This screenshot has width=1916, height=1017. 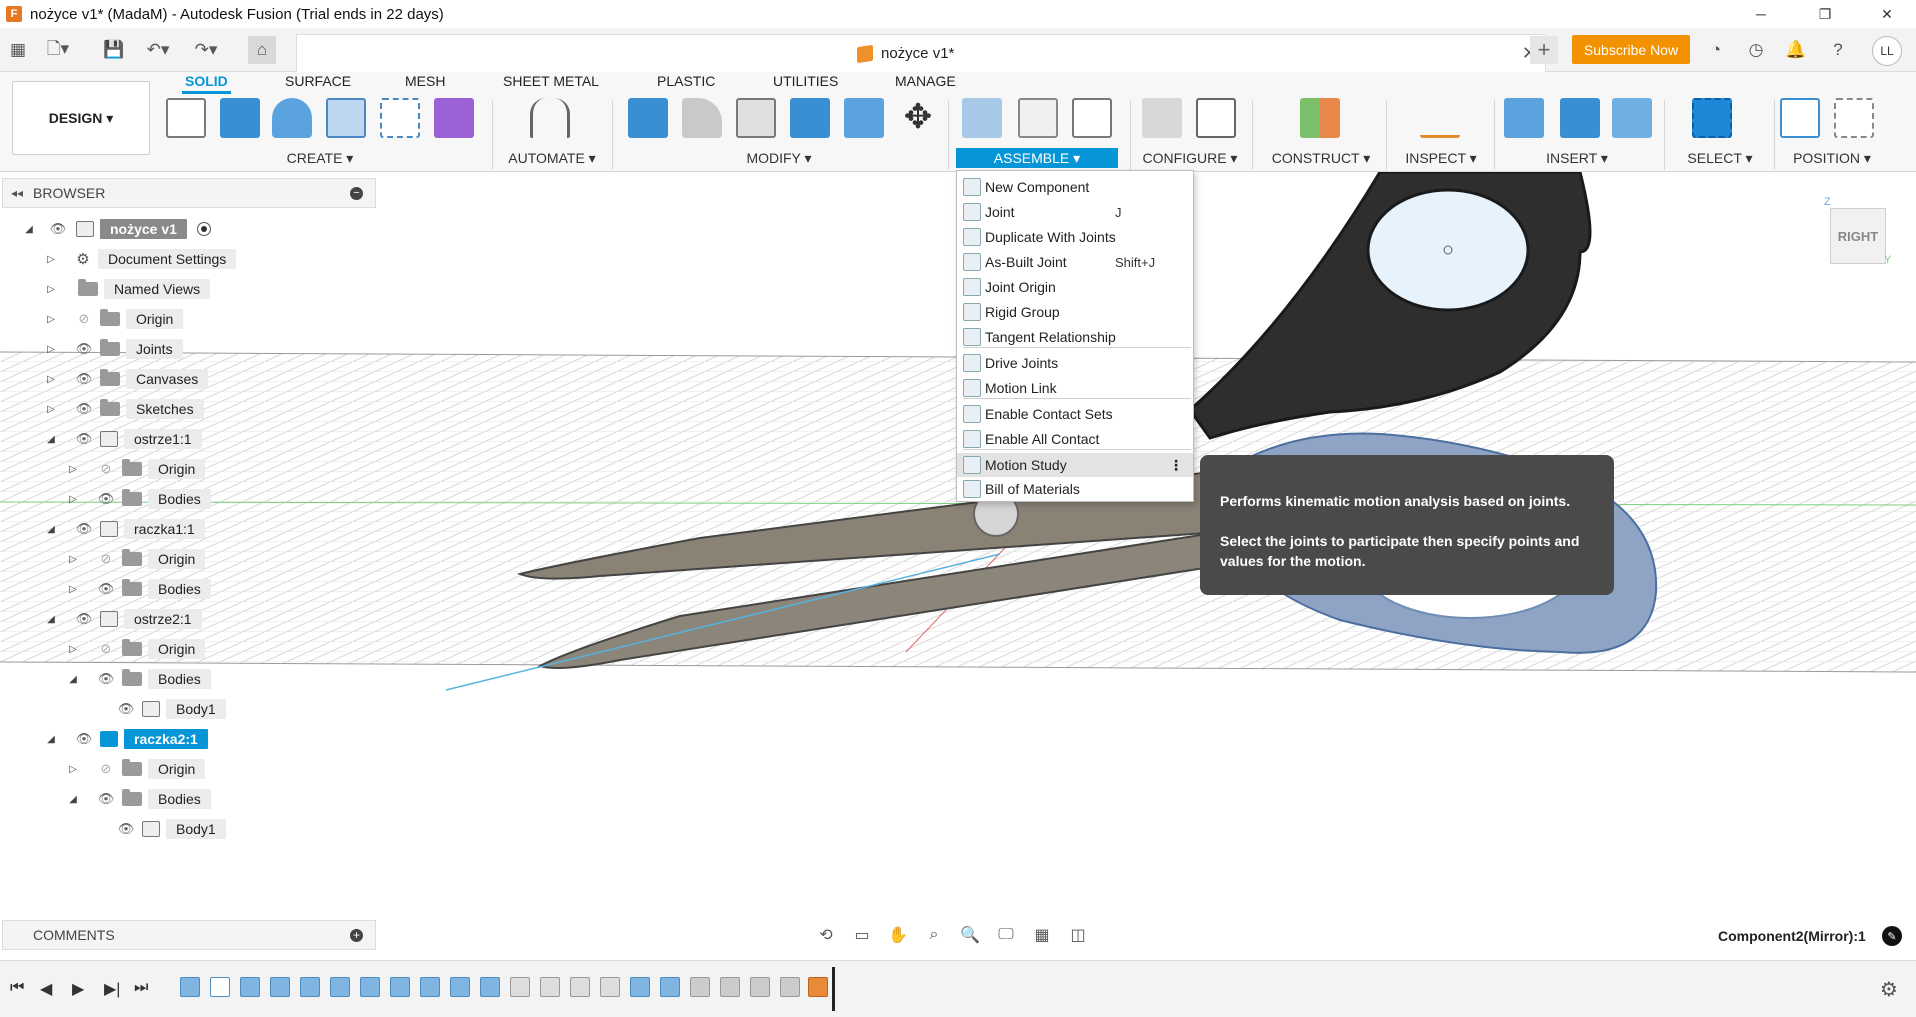 What do you see at coordinates (1075, 237) in the screenshot?
I see `menu-item-duplicate-with-joints: Duplicate With Joints` at bounding box center [1075, 237].